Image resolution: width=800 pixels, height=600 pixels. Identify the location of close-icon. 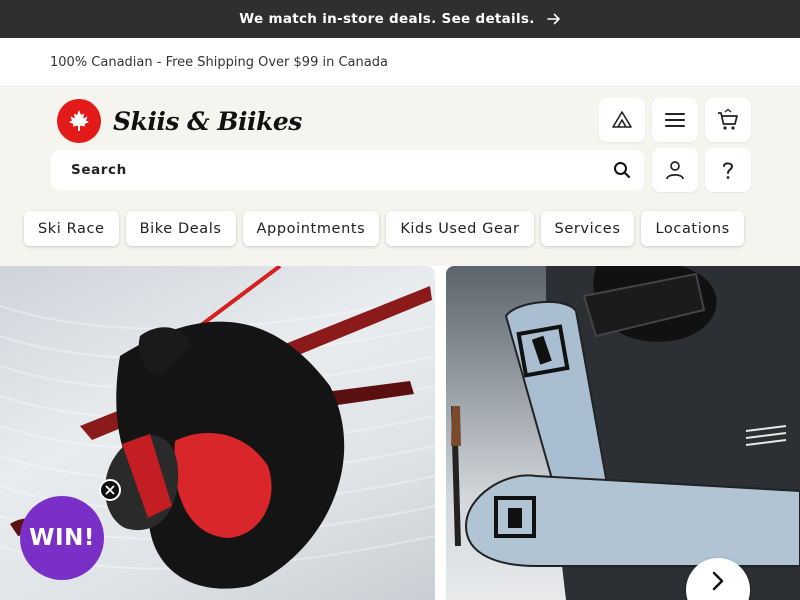
(110, 490).